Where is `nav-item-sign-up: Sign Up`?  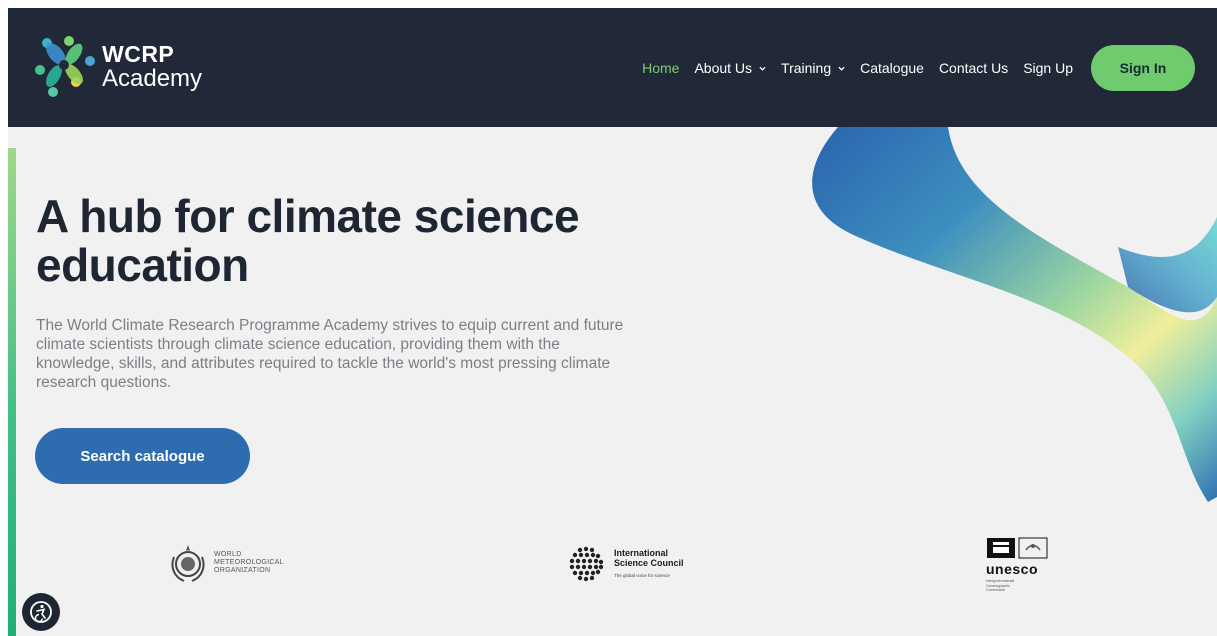 nav-item-sign-up: Sign Up is located at coordinates (1048, 68).